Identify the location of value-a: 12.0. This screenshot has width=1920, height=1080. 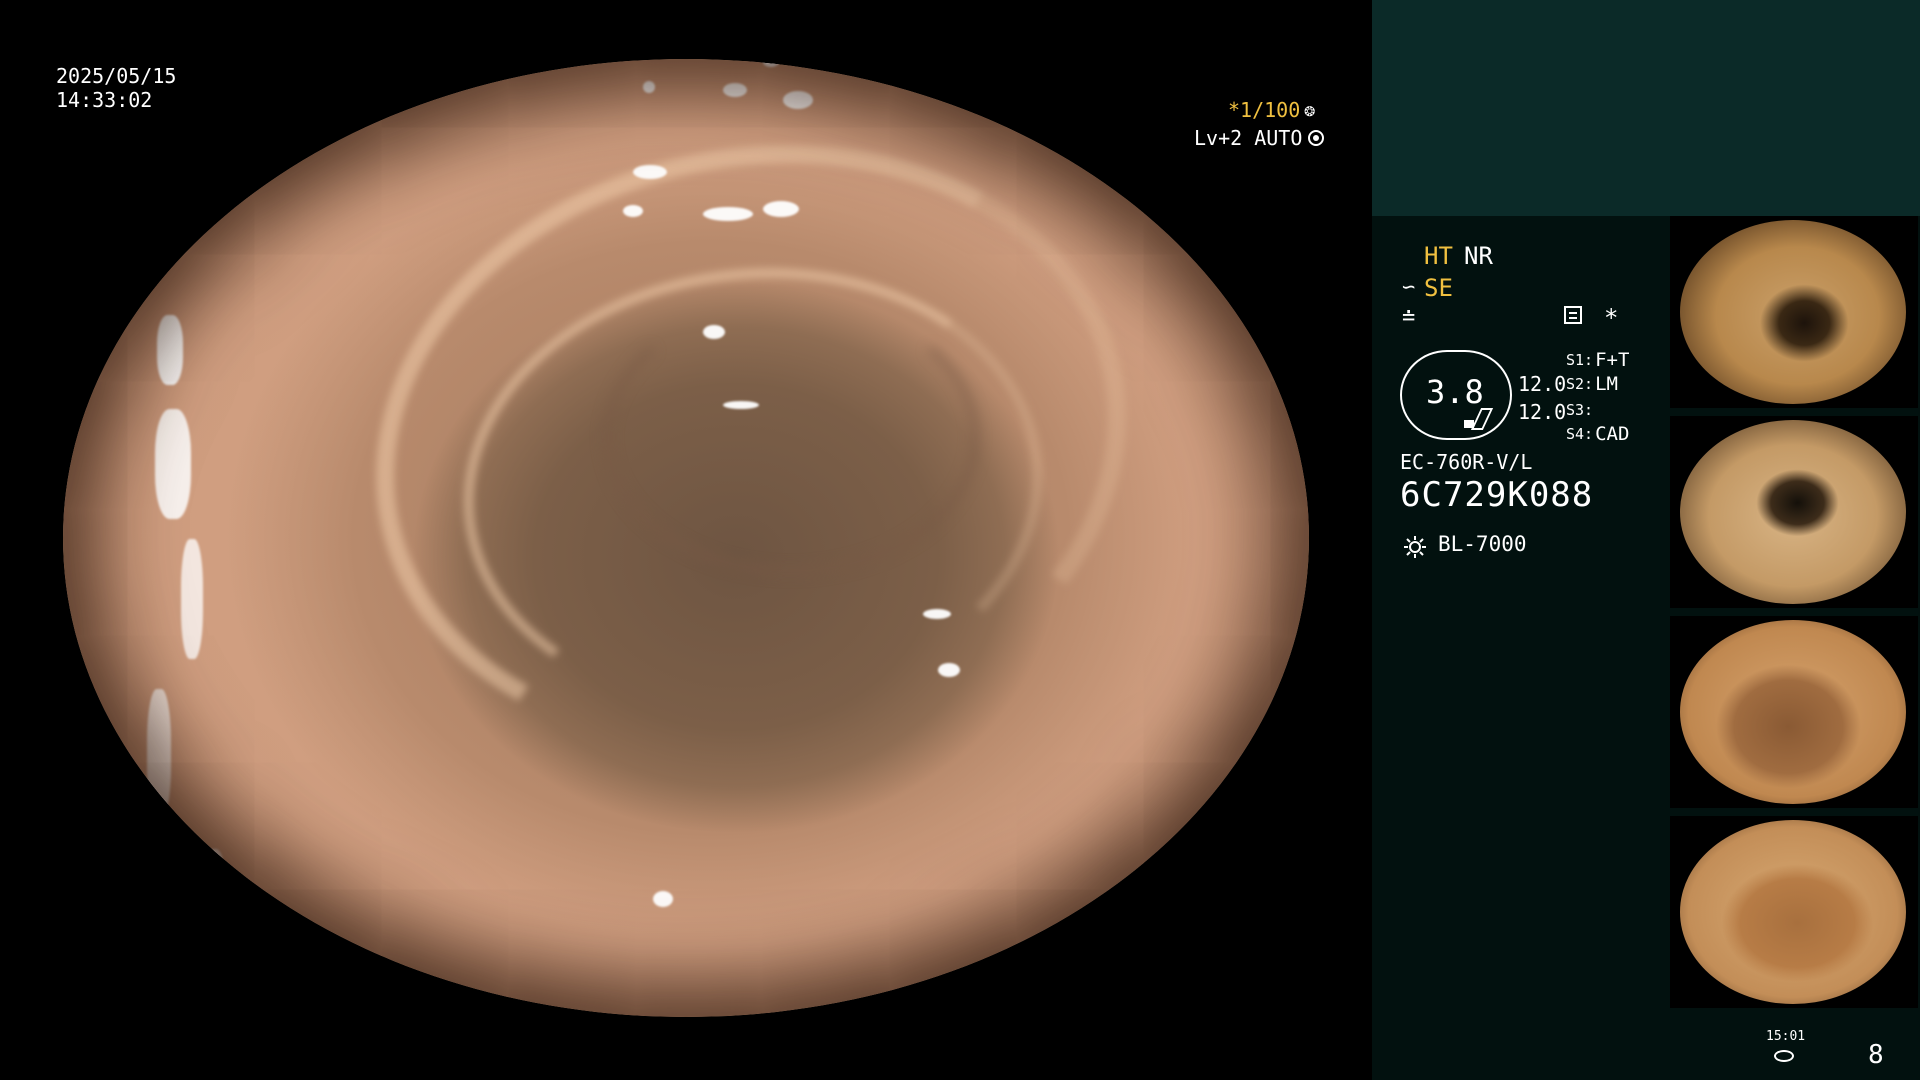
(1542, 384).